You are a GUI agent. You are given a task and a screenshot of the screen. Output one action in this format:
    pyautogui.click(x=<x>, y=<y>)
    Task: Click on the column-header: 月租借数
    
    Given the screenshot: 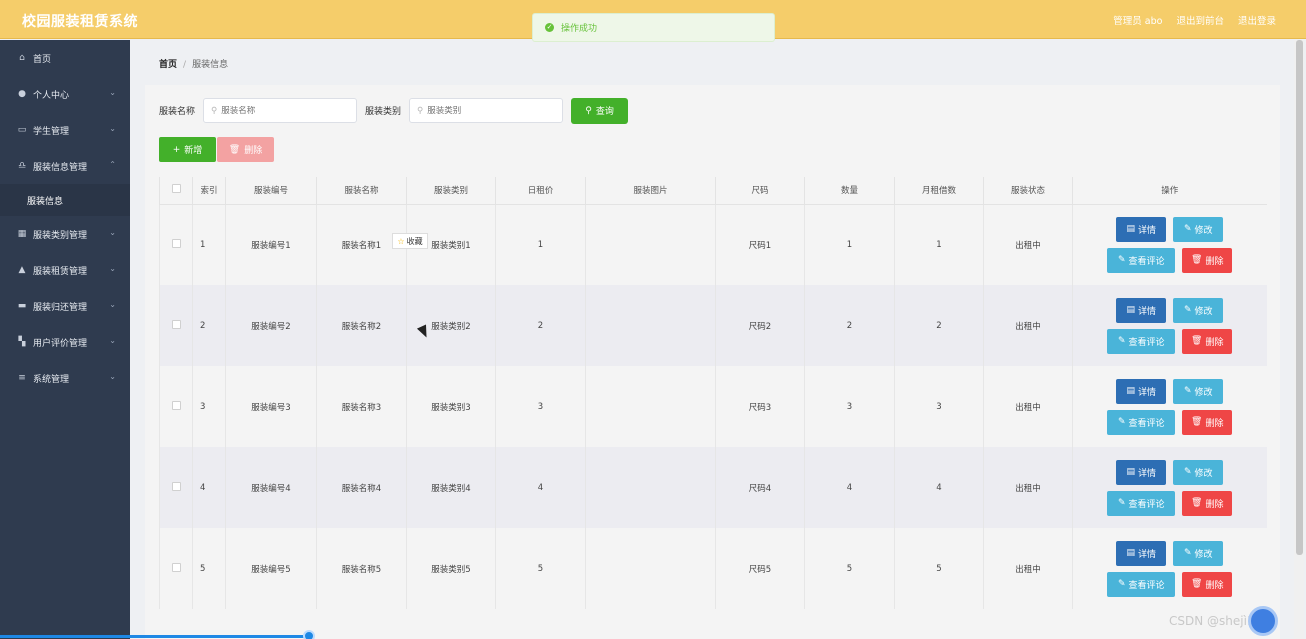 What is the action you would take?
    pyautogui.click(x=939, y=191)
    